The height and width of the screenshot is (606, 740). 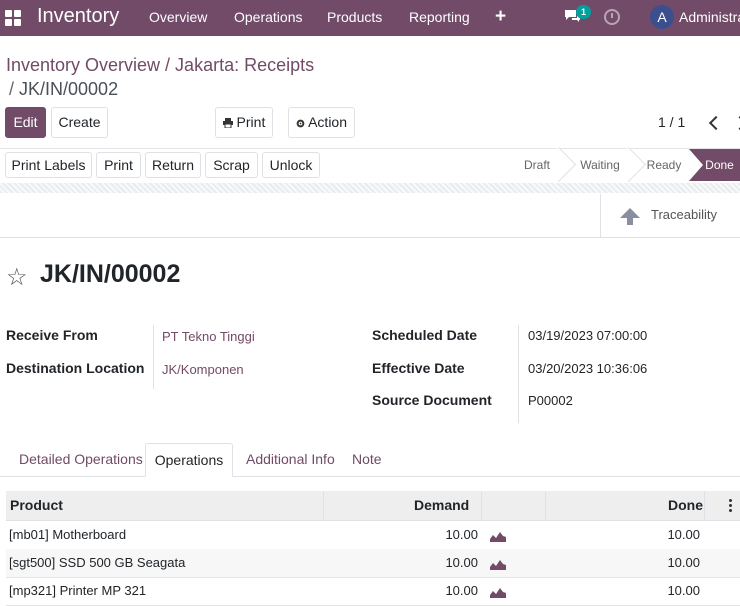 I want to click on scrap-button: Scrap, so click(x=231, y=165).